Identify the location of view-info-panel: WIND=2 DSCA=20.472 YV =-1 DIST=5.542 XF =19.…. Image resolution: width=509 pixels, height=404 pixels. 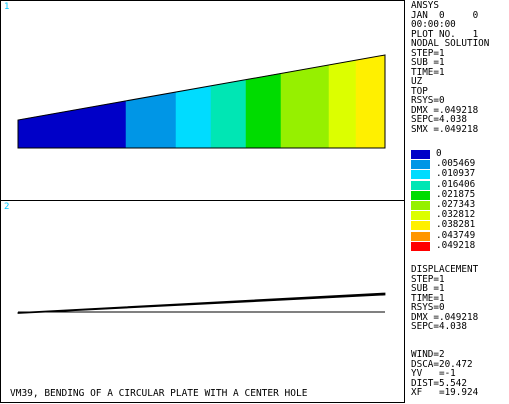
(444, 374).